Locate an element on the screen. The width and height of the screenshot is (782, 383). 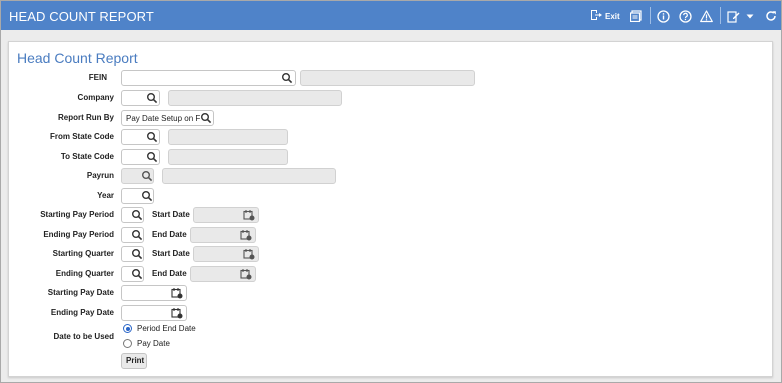
from-state-code-description is located at coordinates (228, 137).